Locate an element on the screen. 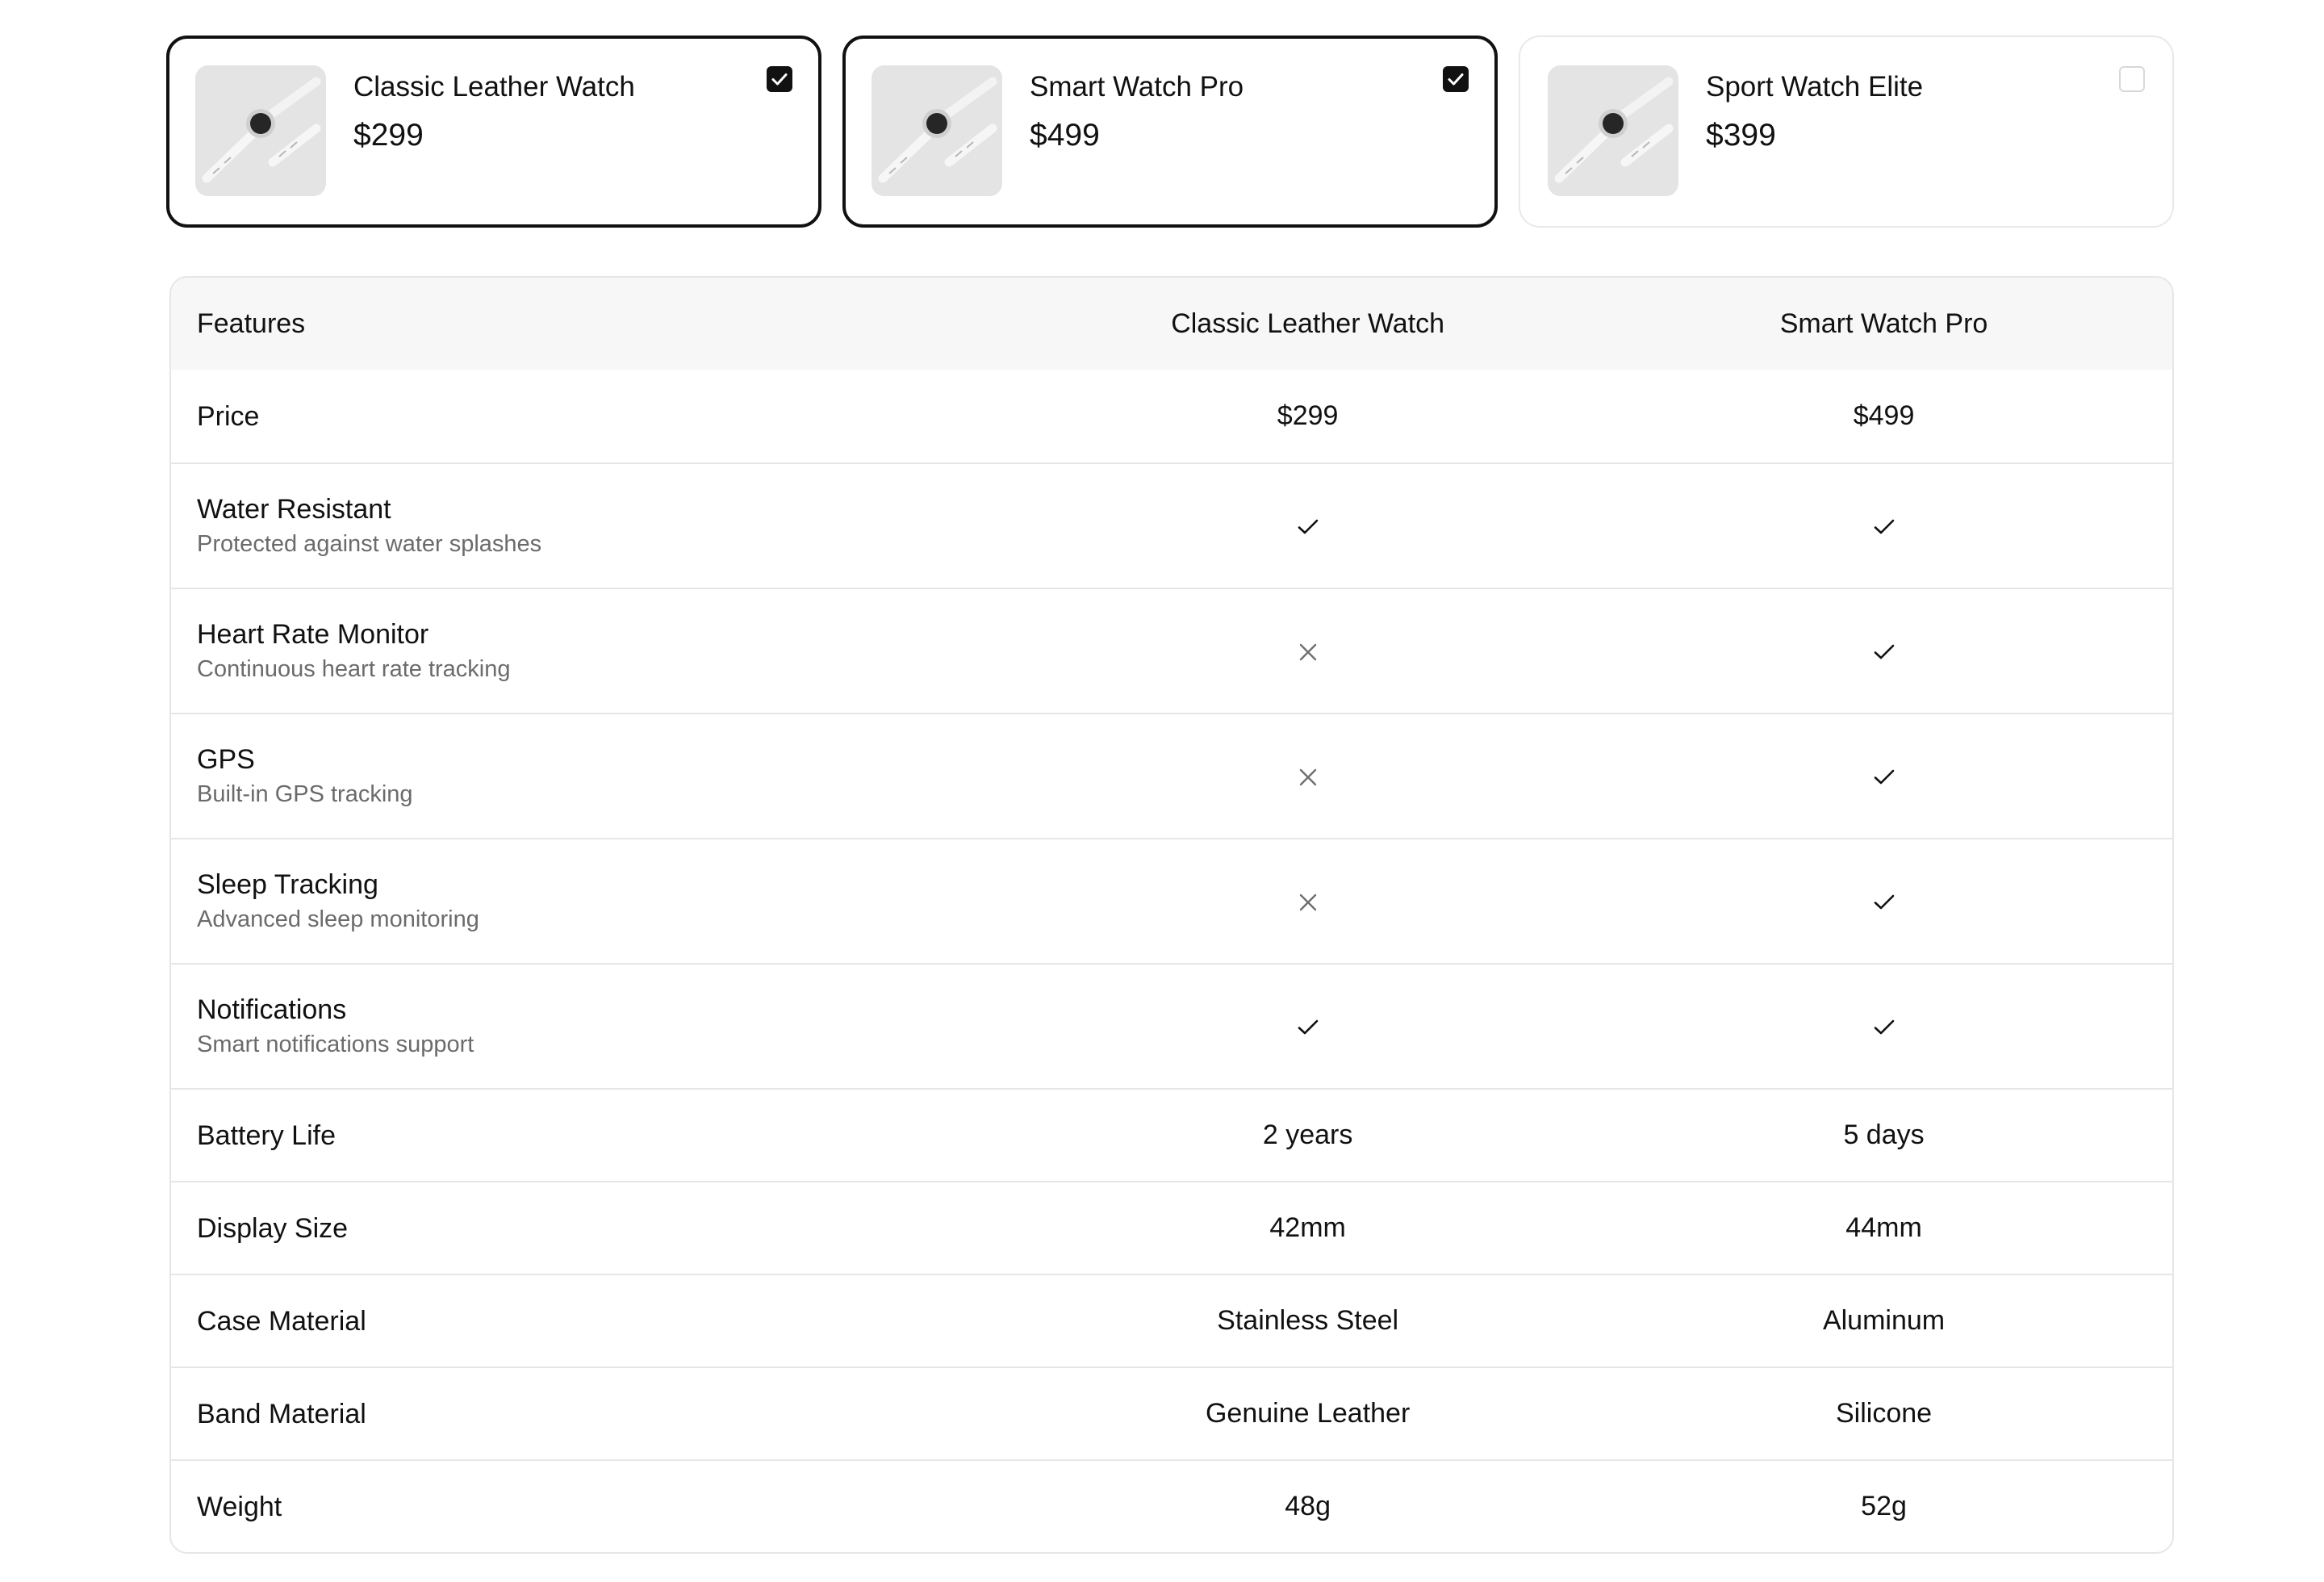 The height and width of the screenshot is (1582, 2324). table-row: GPS Built-in GPS tracking is located at coordinates (1171, 775).